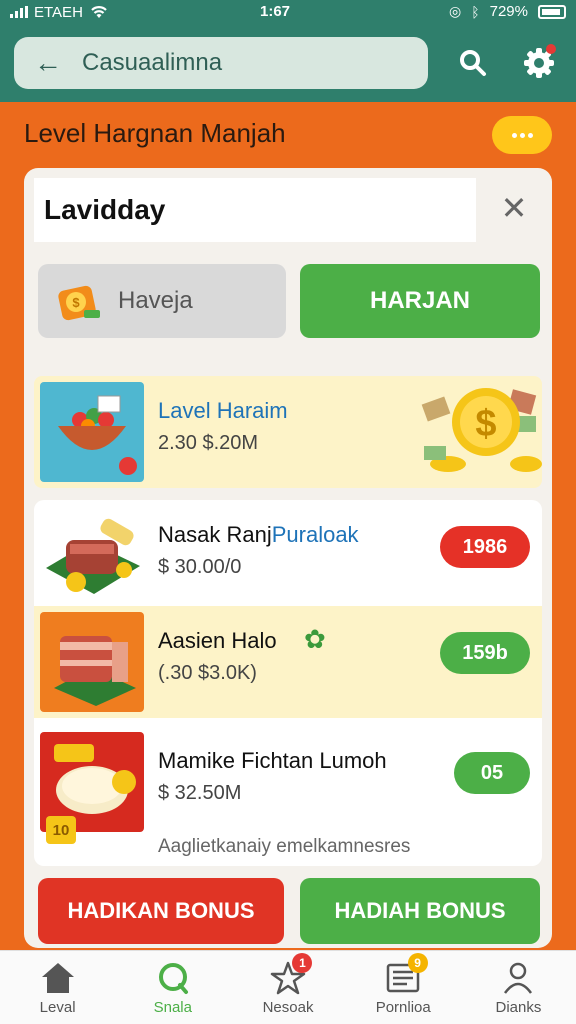 The height and width of the screenshot is (1024, 576). I want to click on list-item: Nasak RanjPuraloak $ 30.00/0 1986, so click(288, 556).